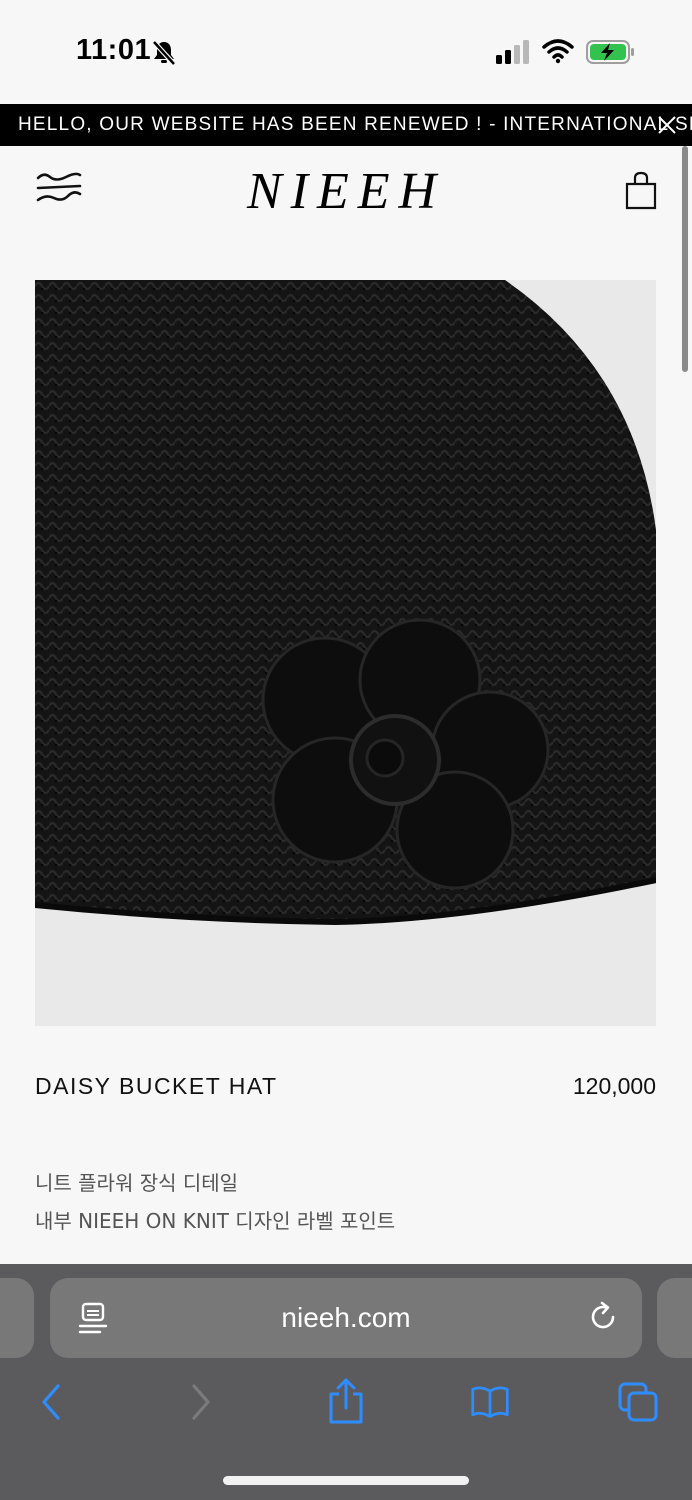 The height and width of the screenshot is (1500, 692). What do you see at coordinates (685, 259) in the screenshot?
I see `page-scrollbar` at bounding box center [685, 259].